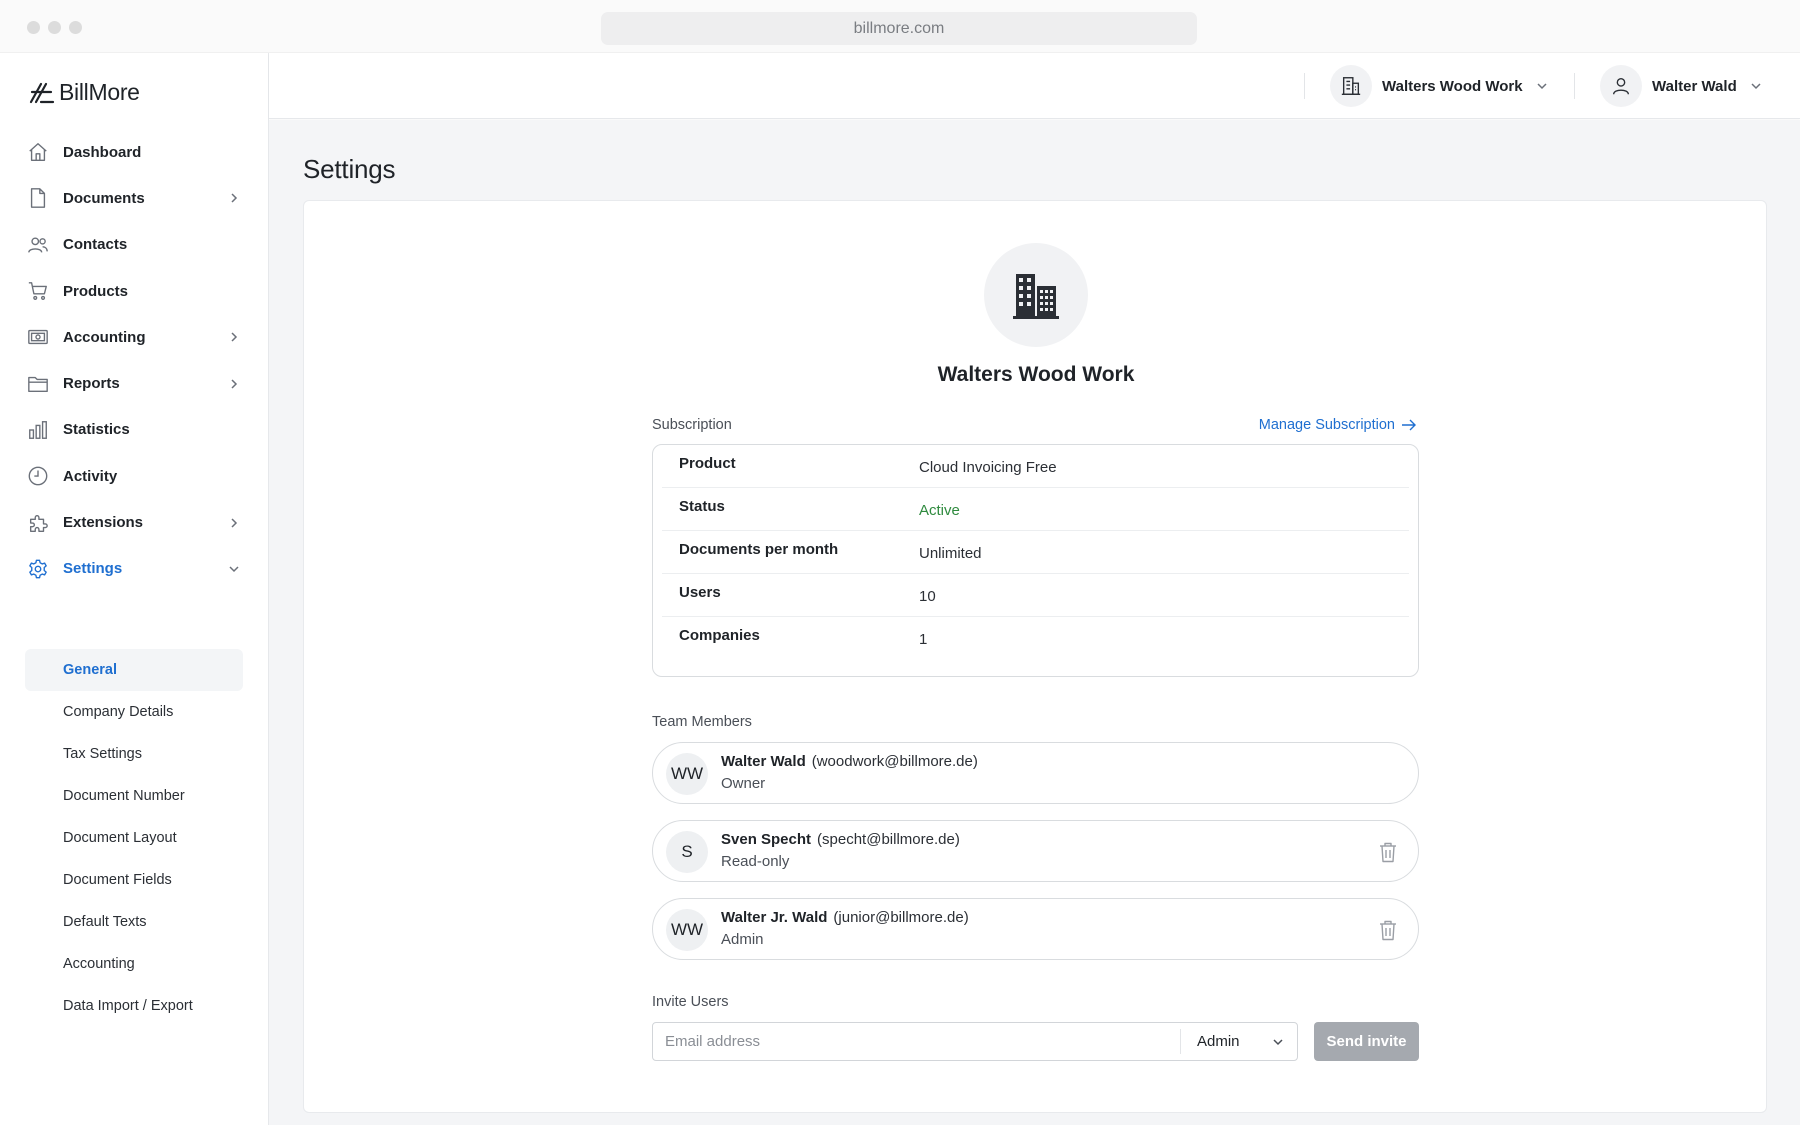 This screenshot has width=1800, height=1125. I want to click on sidebar-item-label: Contacts, so click(95, 245).